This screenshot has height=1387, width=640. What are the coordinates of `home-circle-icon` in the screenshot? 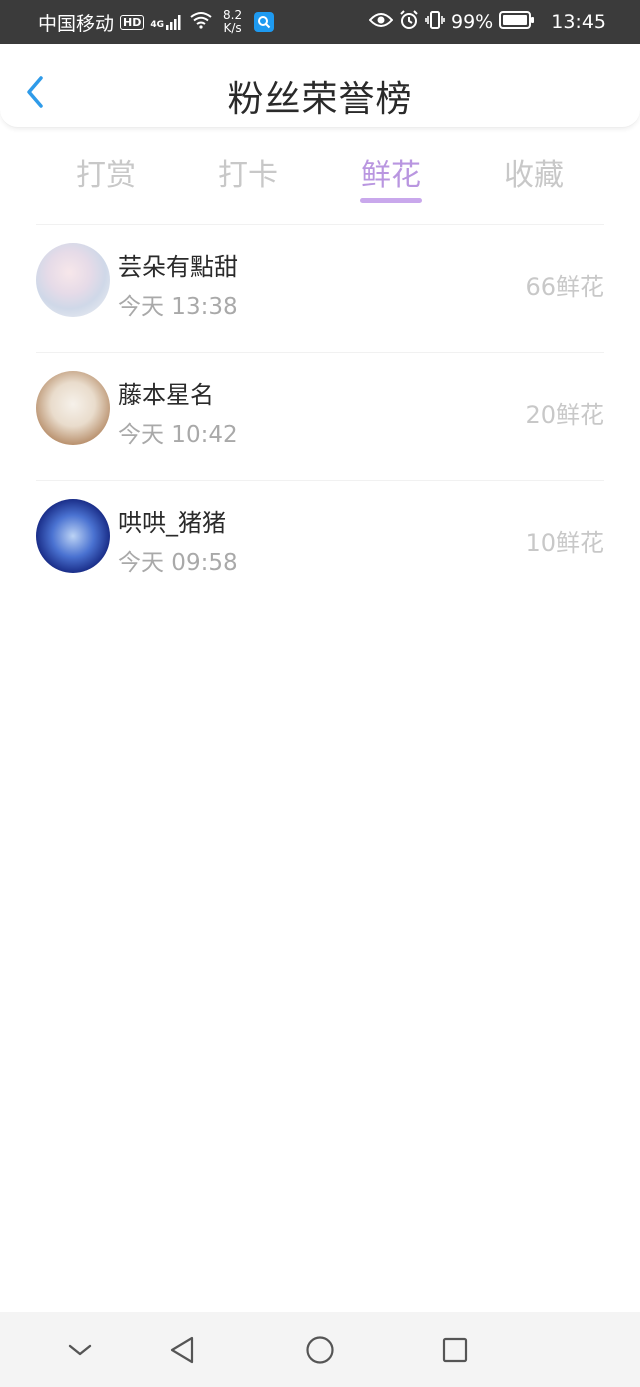 It's located at (320, 1350).